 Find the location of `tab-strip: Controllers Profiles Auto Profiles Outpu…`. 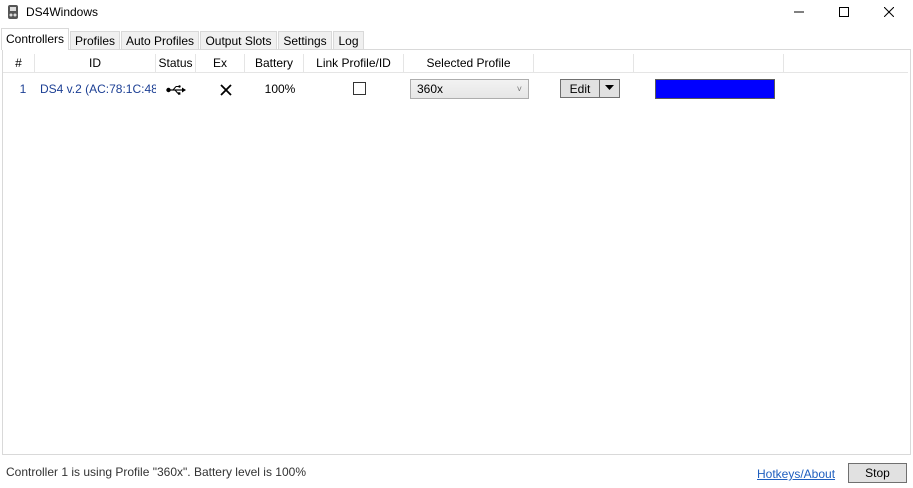

tab-strip: Controllers Profiles Auto Profiles Outpu… is located at coordinates (456, 39).